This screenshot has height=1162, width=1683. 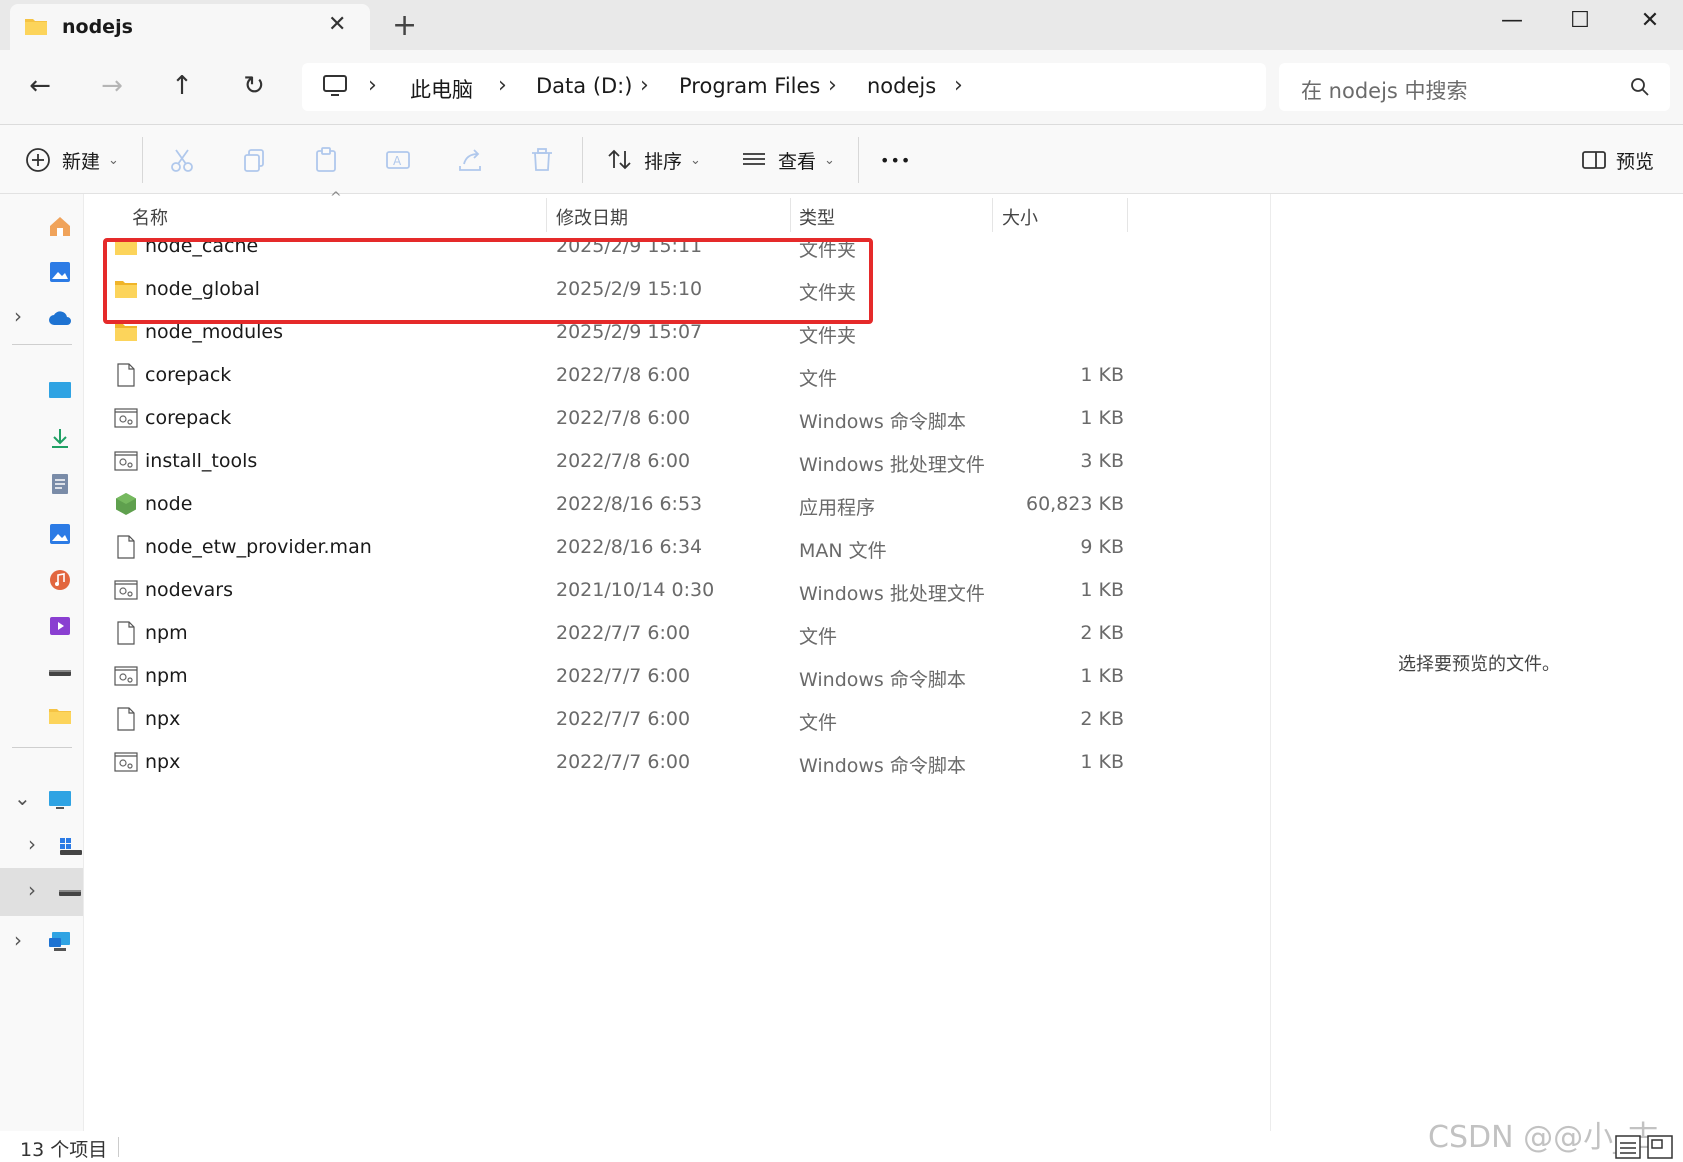 What do you see at coordinates (604, 633) in the screenshot?
I see `table-row: npm 2022/7/7 6:00 文件 2 KB` at bounding box center [604, 633].